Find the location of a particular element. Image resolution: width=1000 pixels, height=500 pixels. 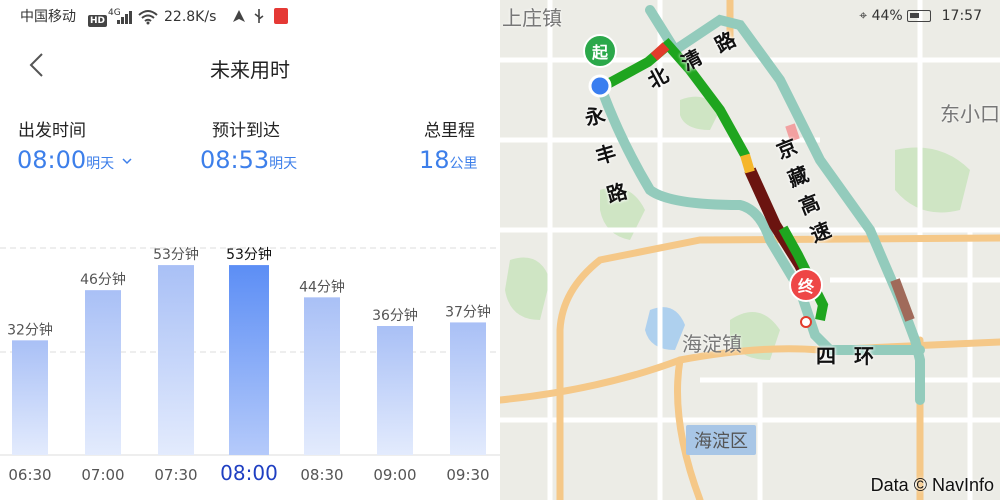

map-data-credit: Data © NavInfo is located at coordinates (932, 485).